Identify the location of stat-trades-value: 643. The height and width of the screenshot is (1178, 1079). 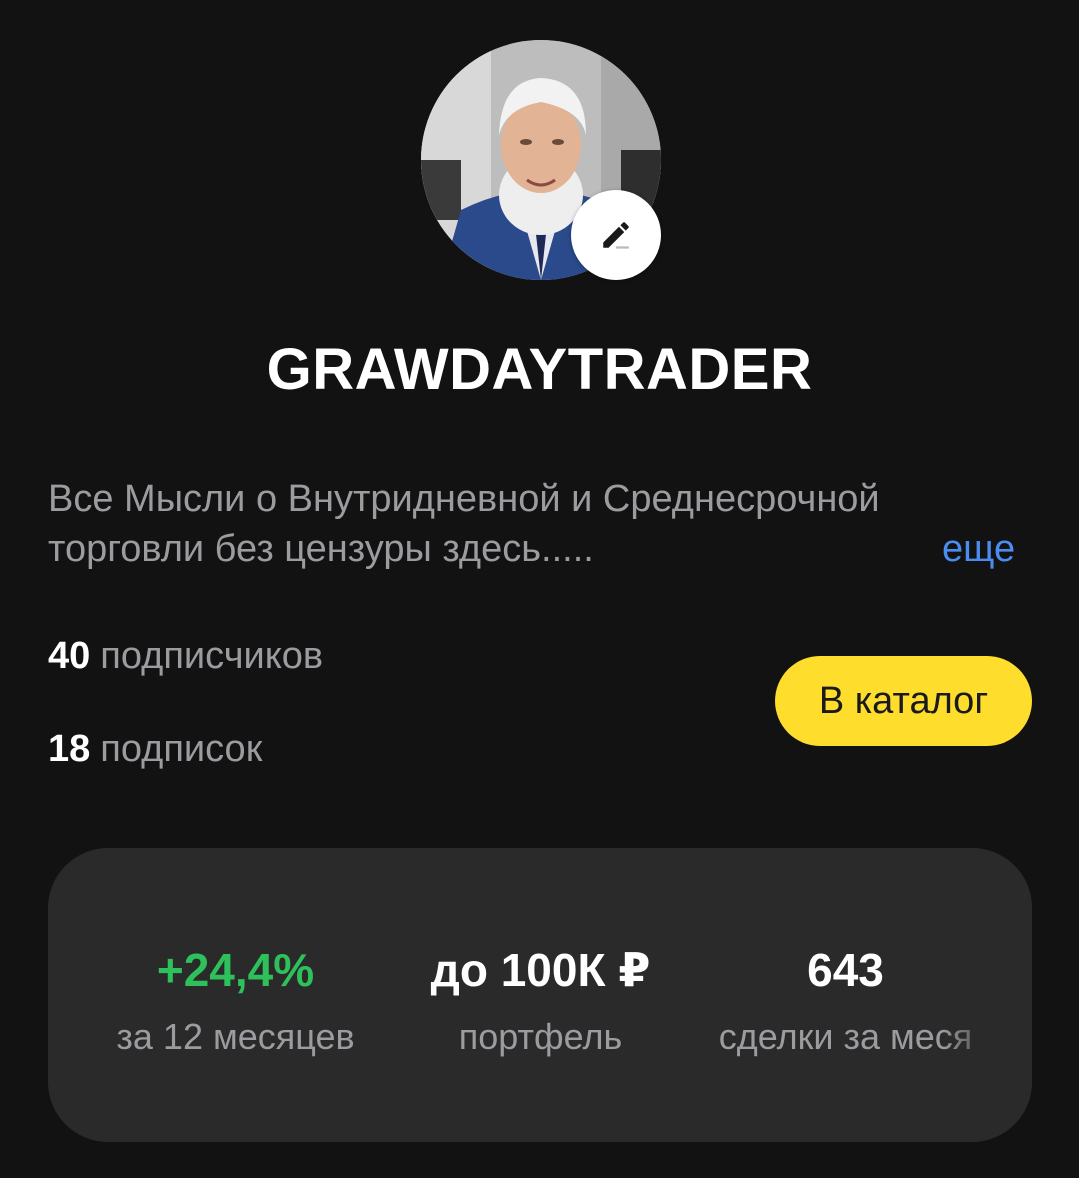
(845, 970).